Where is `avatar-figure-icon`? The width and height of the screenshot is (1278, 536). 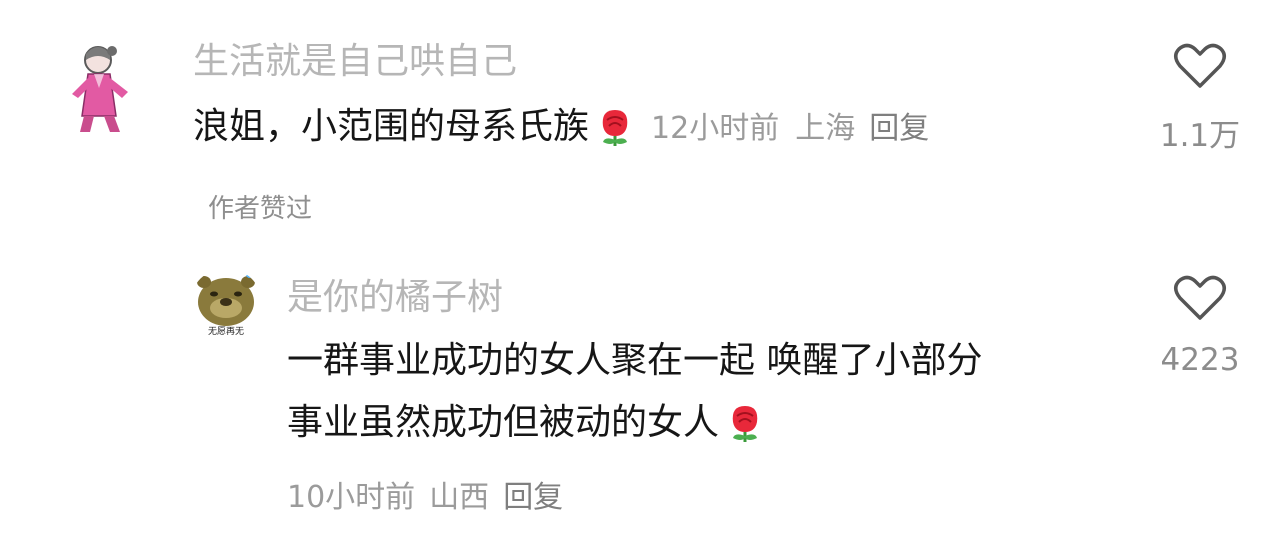 avatar-figure-icon is located at coordinates (100, 89).